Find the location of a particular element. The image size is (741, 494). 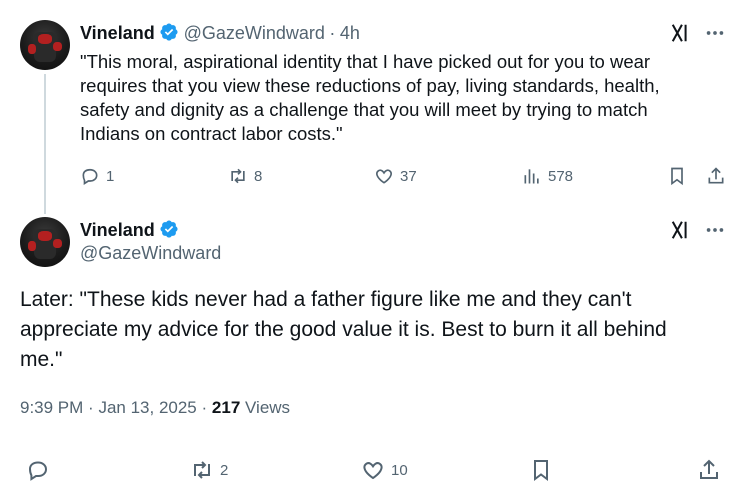

repost-button: 8 is located at coordinates (245, 176).